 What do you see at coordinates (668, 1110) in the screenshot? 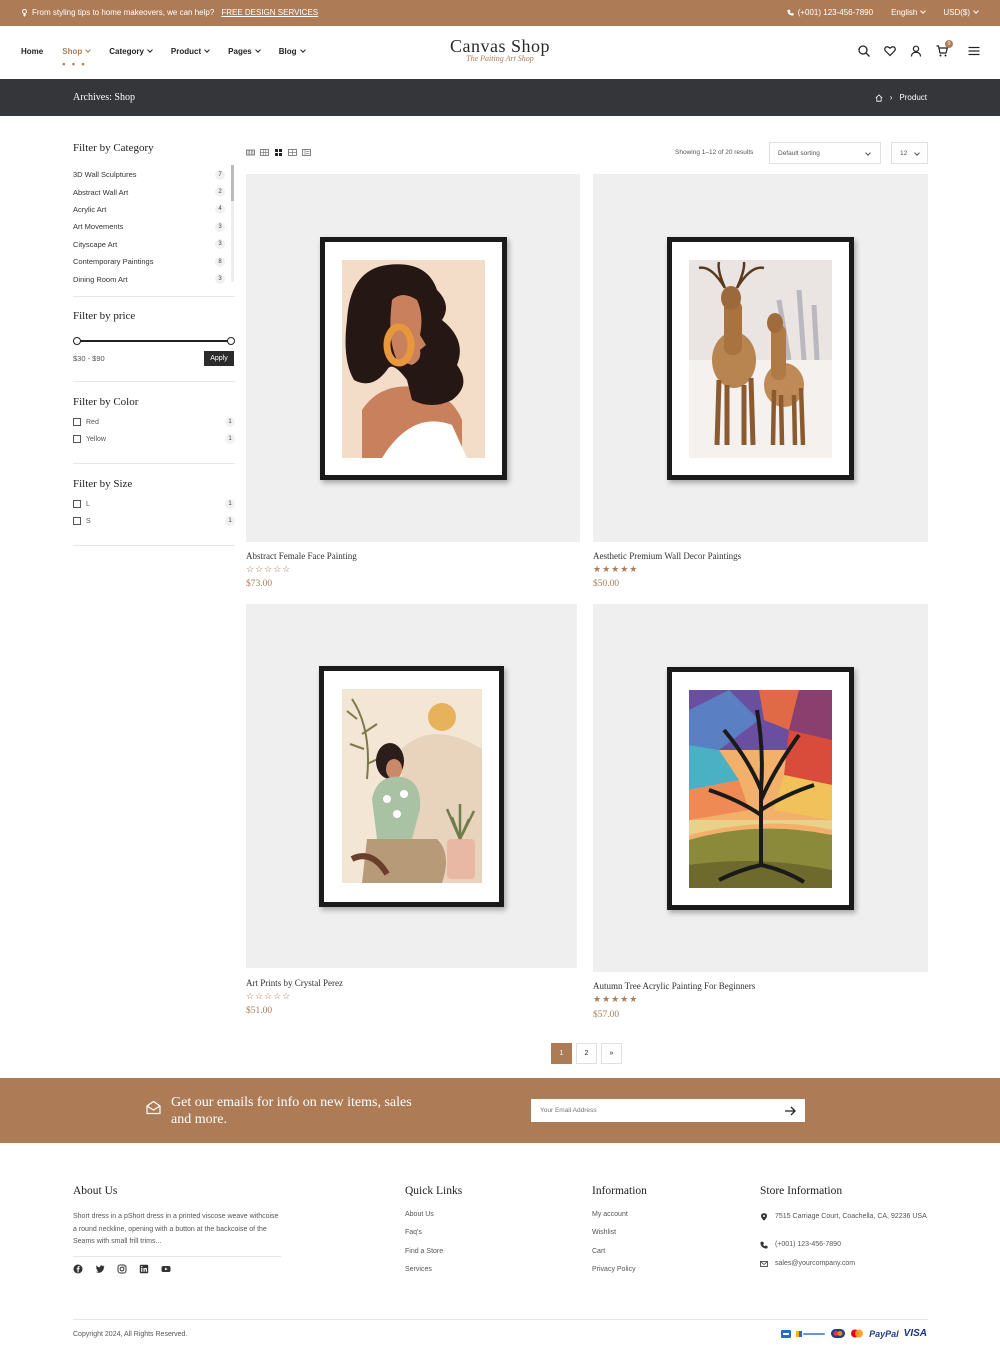
I see `email-input` at bounding box center [668, 1110].